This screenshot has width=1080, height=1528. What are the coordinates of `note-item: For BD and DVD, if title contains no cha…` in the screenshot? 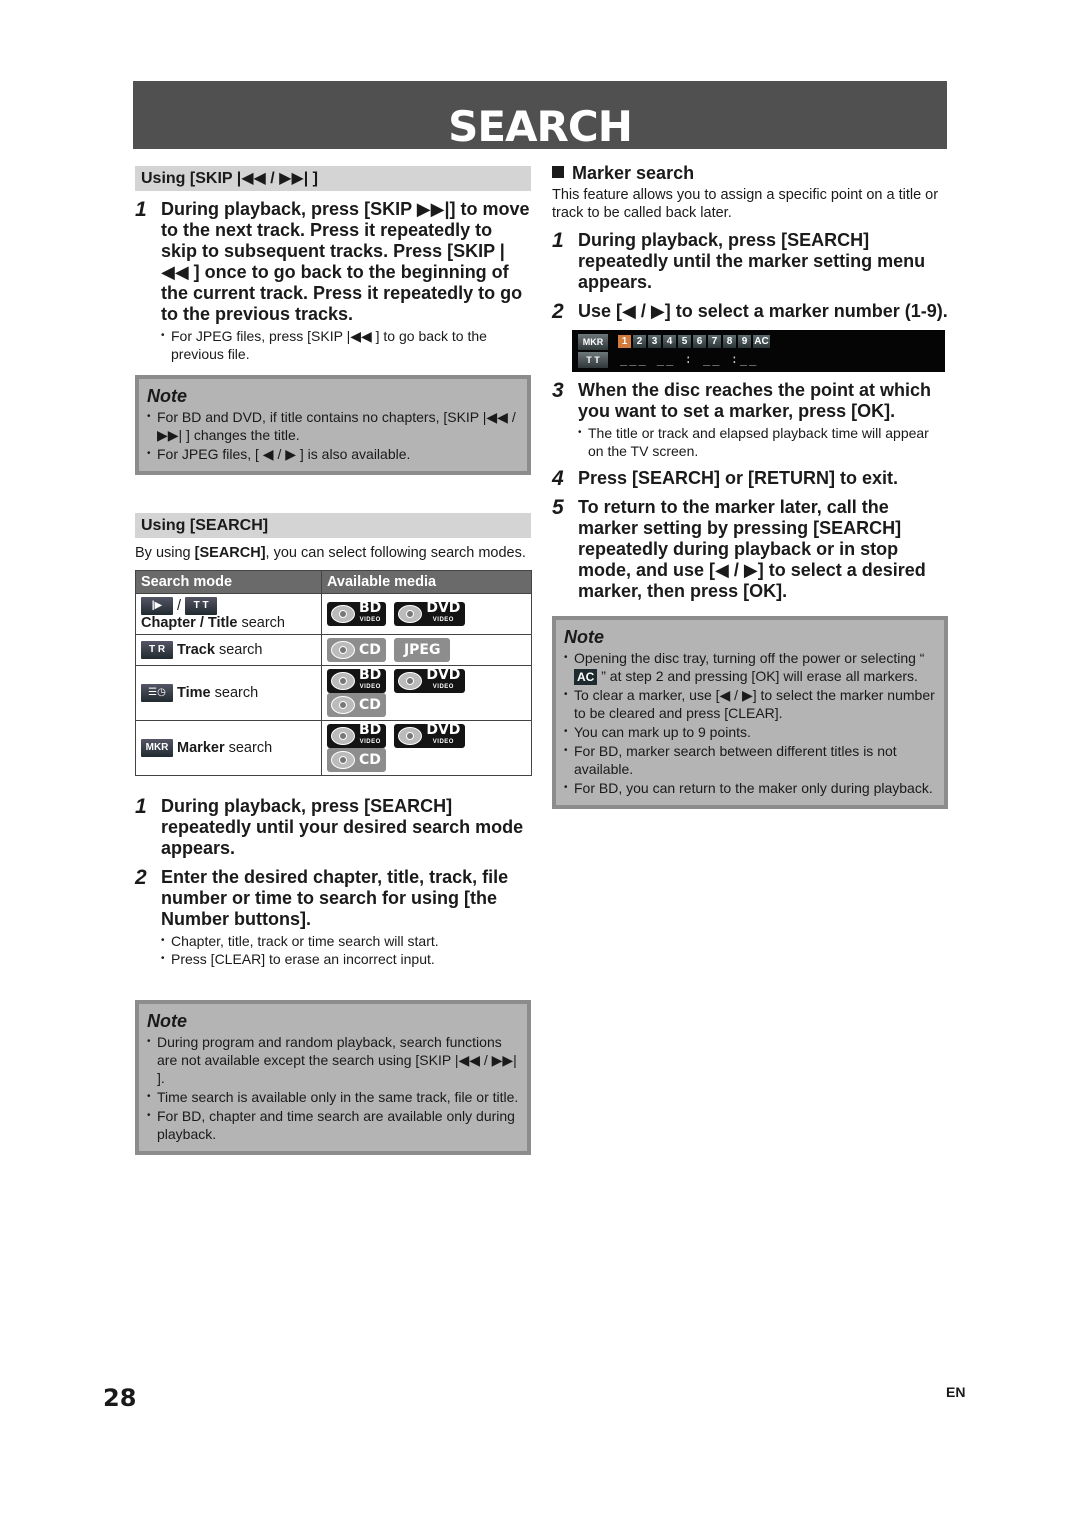 It's located at (333, 426).